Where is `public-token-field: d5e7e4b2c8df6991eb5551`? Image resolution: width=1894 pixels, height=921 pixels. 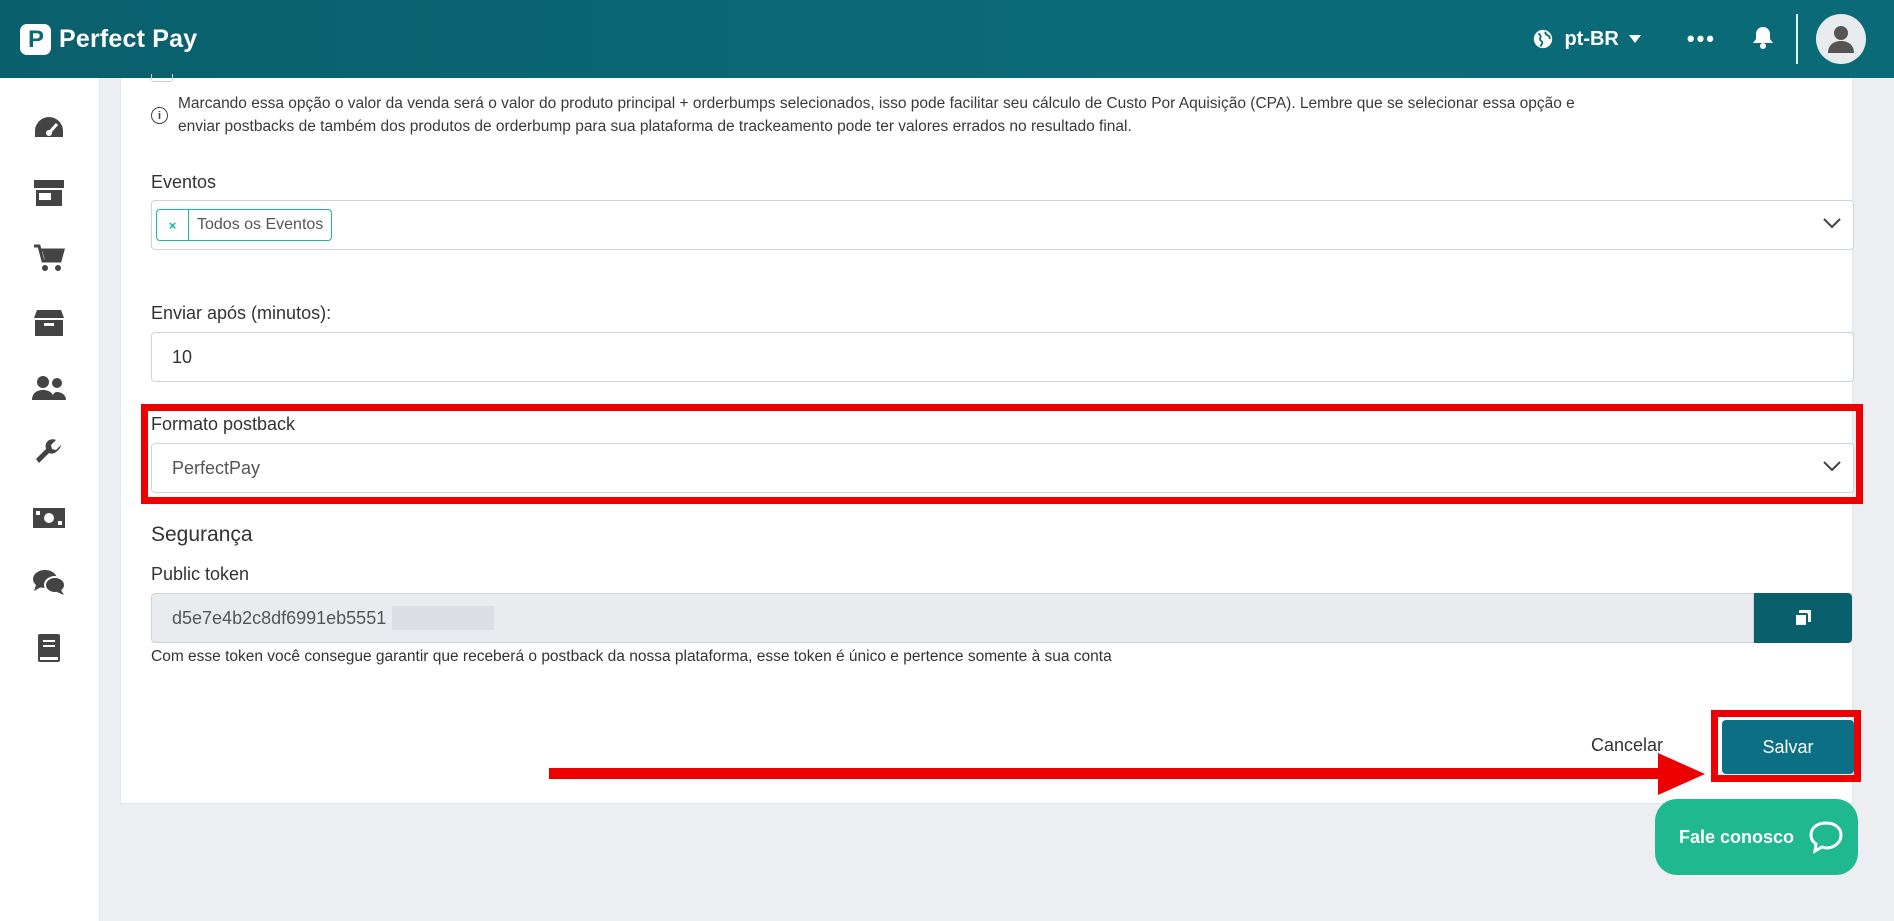 public-token-field: d5e7e4b2c8df6991eb5551 is located at coordinates (952, 618).